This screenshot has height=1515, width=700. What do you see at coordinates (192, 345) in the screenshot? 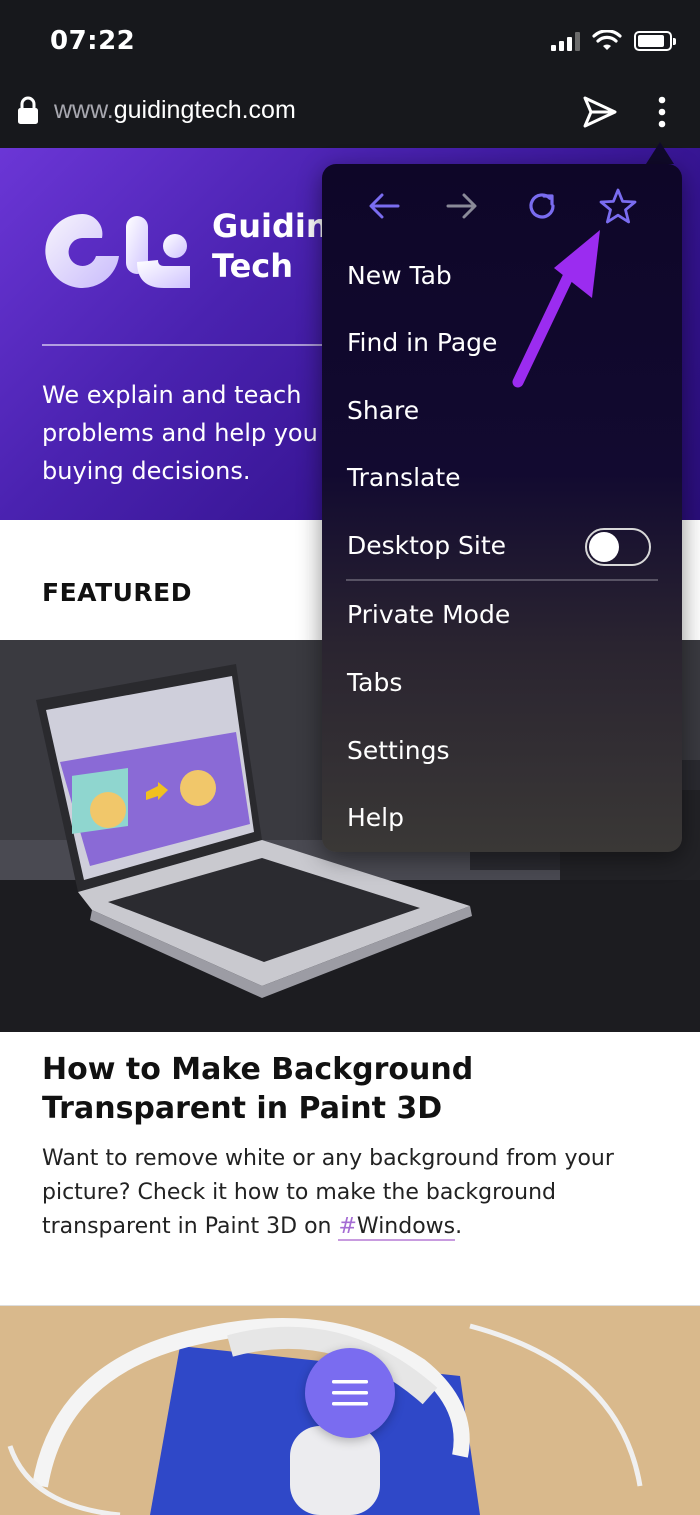
I see `hero-divider` at bounding box center [192, 345].